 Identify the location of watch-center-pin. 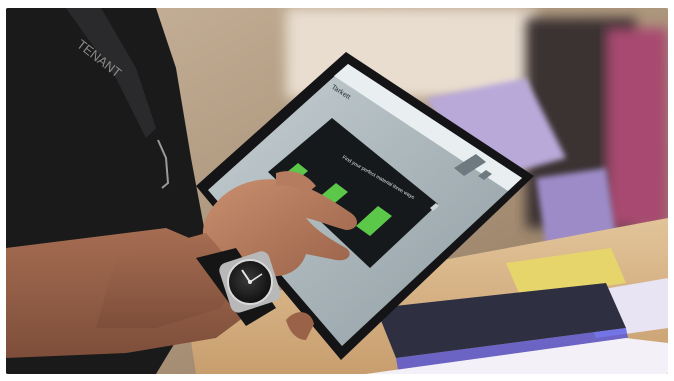
(250, 282).